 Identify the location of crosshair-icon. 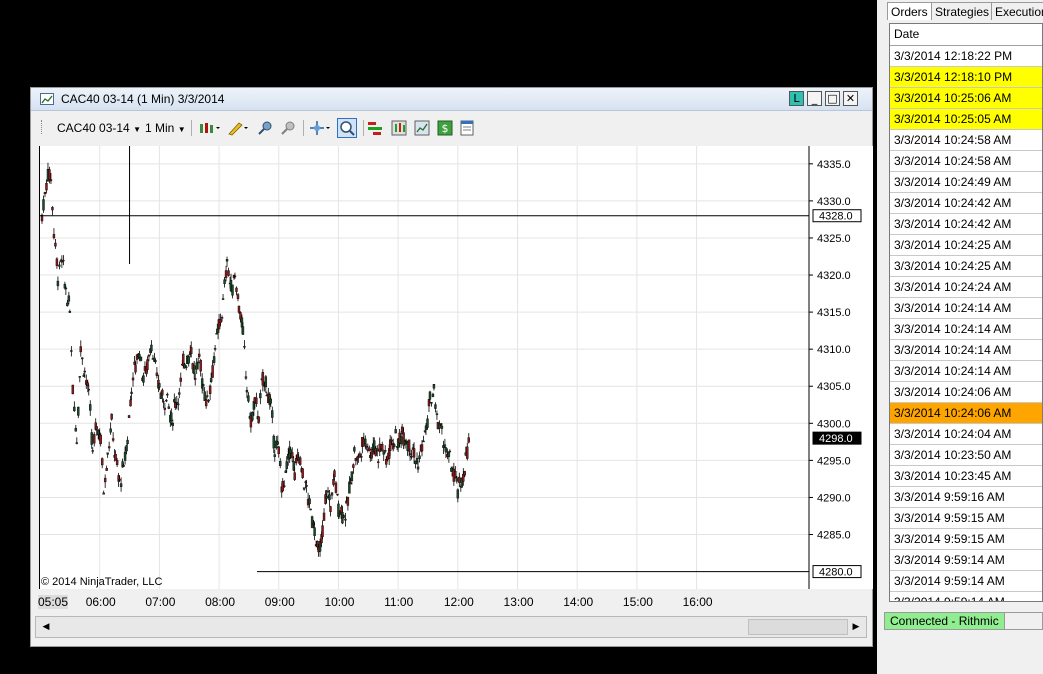
(319, 128).